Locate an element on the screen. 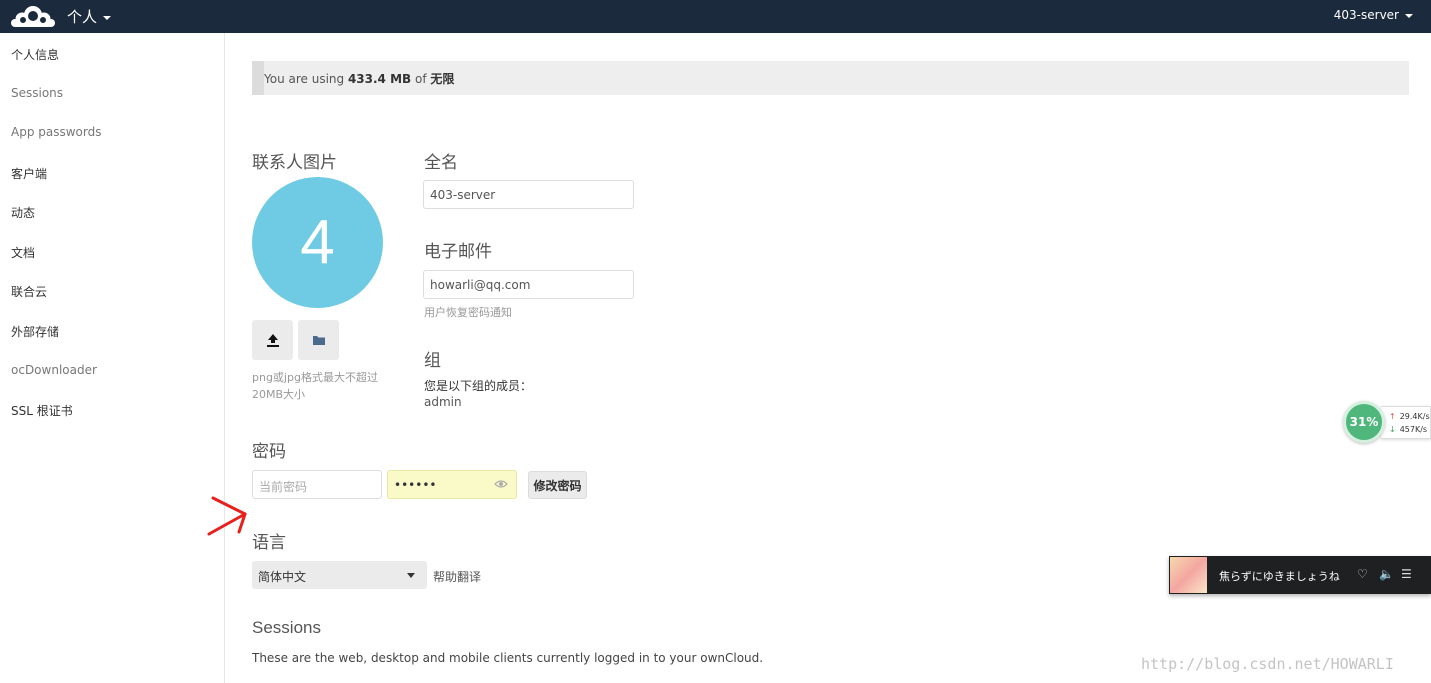 This screenshot has width=1431, height=683. sidebar-item-activity: 动态 is located at coordinates (23, 212).